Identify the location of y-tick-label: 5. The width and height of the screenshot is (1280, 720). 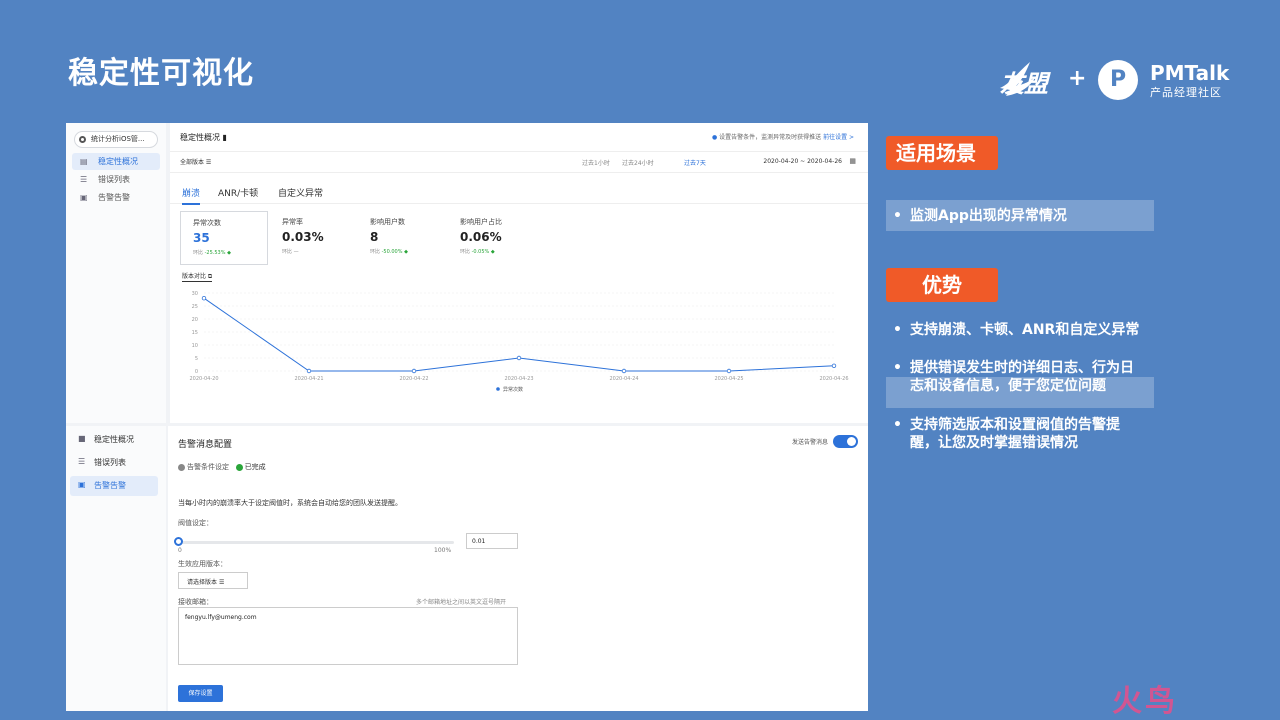
(196, 359).